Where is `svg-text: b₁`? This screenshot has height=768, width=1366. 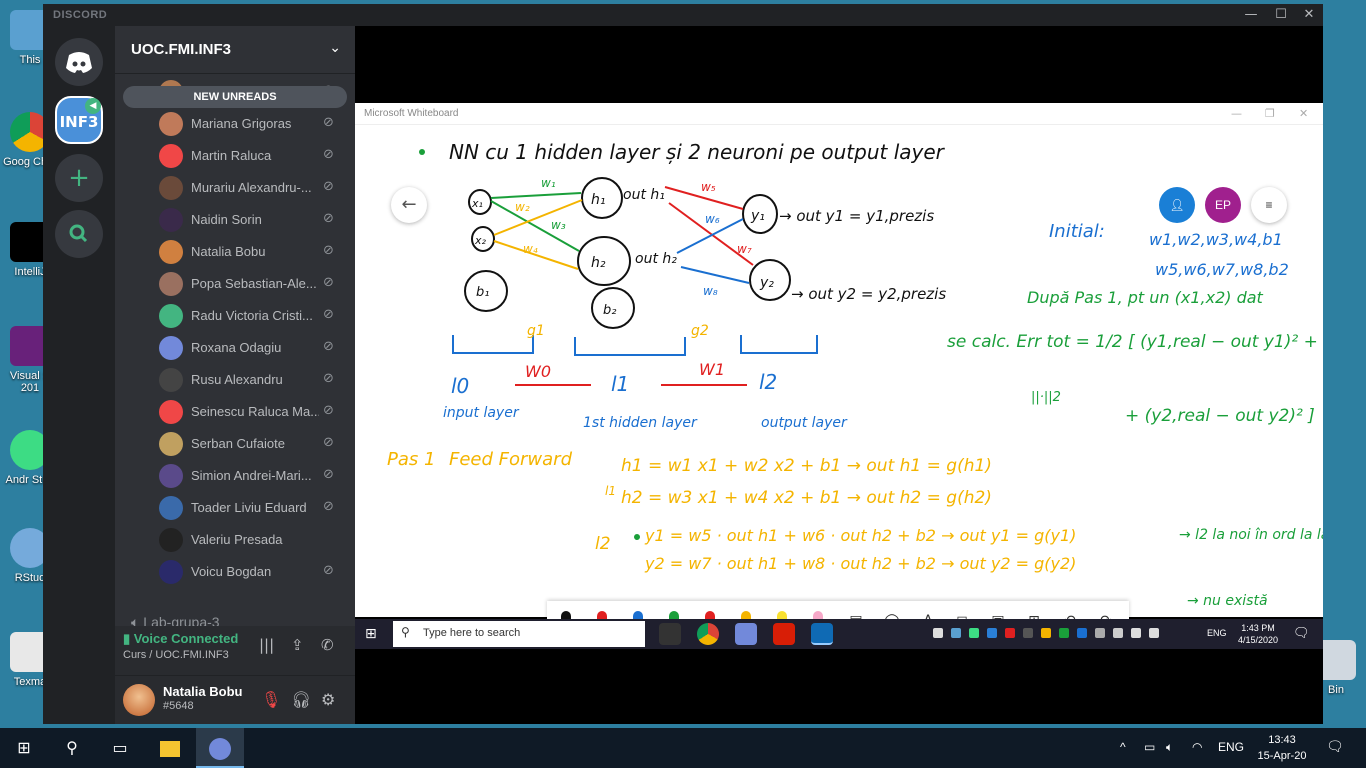 svg-text: b₁ is located at coordinates (482, 292).